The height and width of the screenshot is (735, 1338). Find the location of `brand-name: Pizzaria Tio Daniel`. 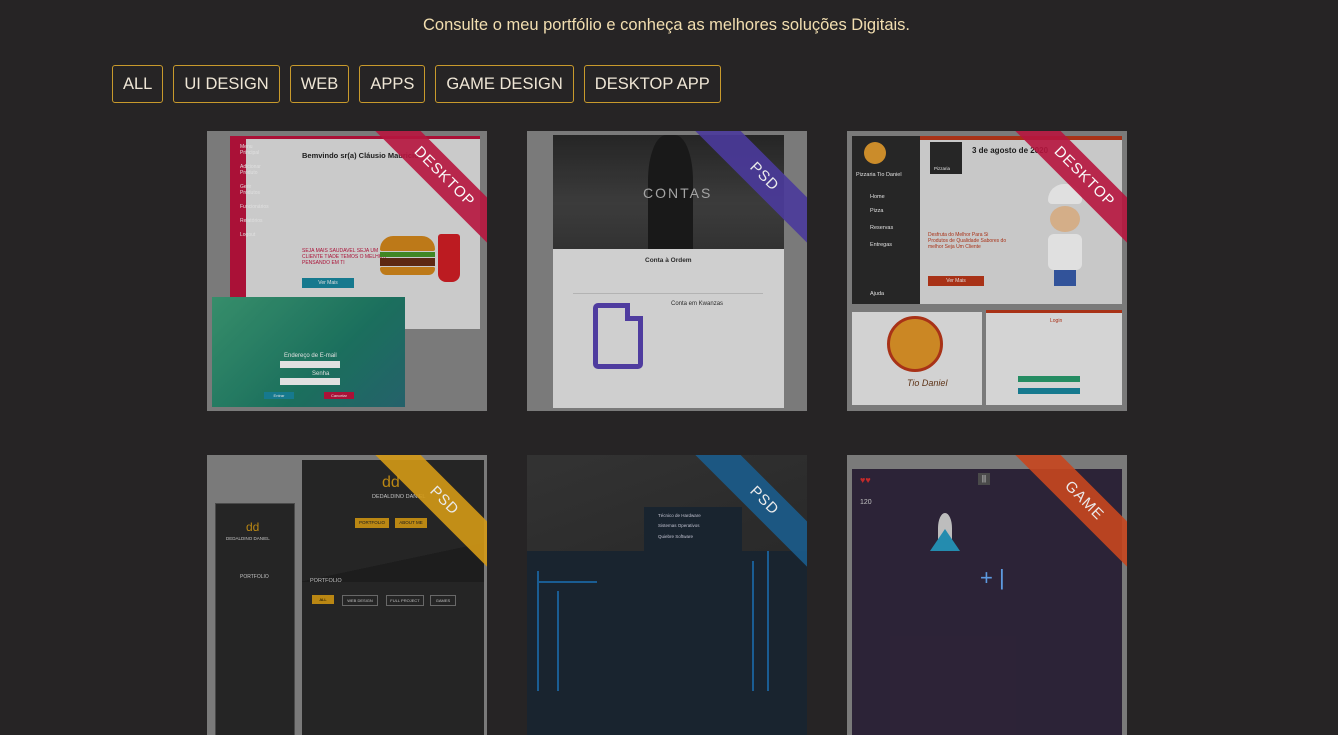

brand-name: Pizzaria Tio Daniel is located at coordinates (879, 175).